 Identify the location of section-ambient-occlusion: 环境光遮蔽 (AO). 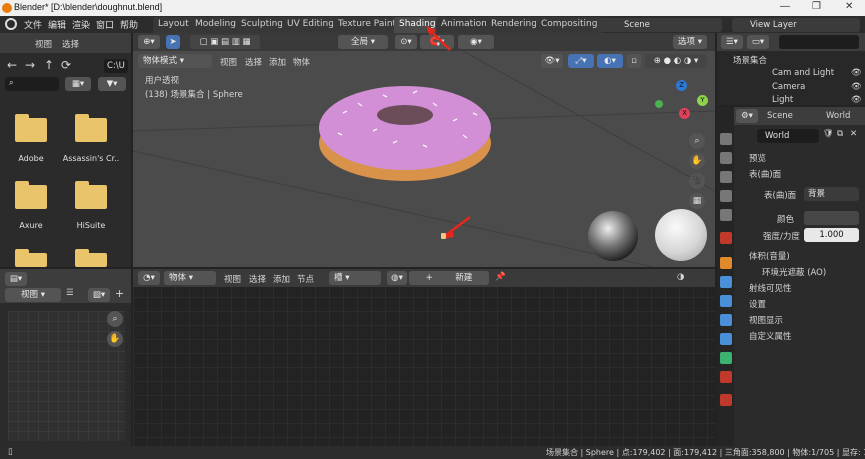
(794, 272).